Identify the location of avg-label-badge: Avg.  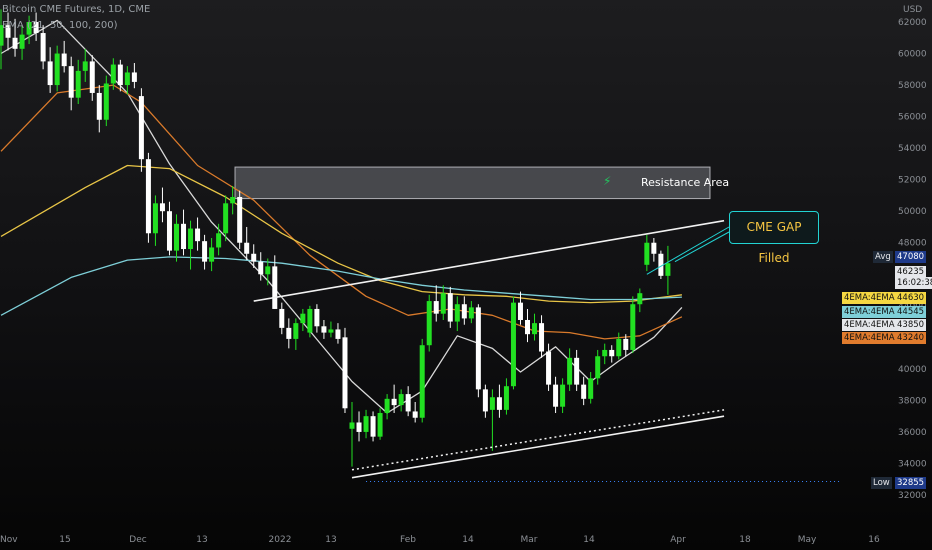
(883, 257).